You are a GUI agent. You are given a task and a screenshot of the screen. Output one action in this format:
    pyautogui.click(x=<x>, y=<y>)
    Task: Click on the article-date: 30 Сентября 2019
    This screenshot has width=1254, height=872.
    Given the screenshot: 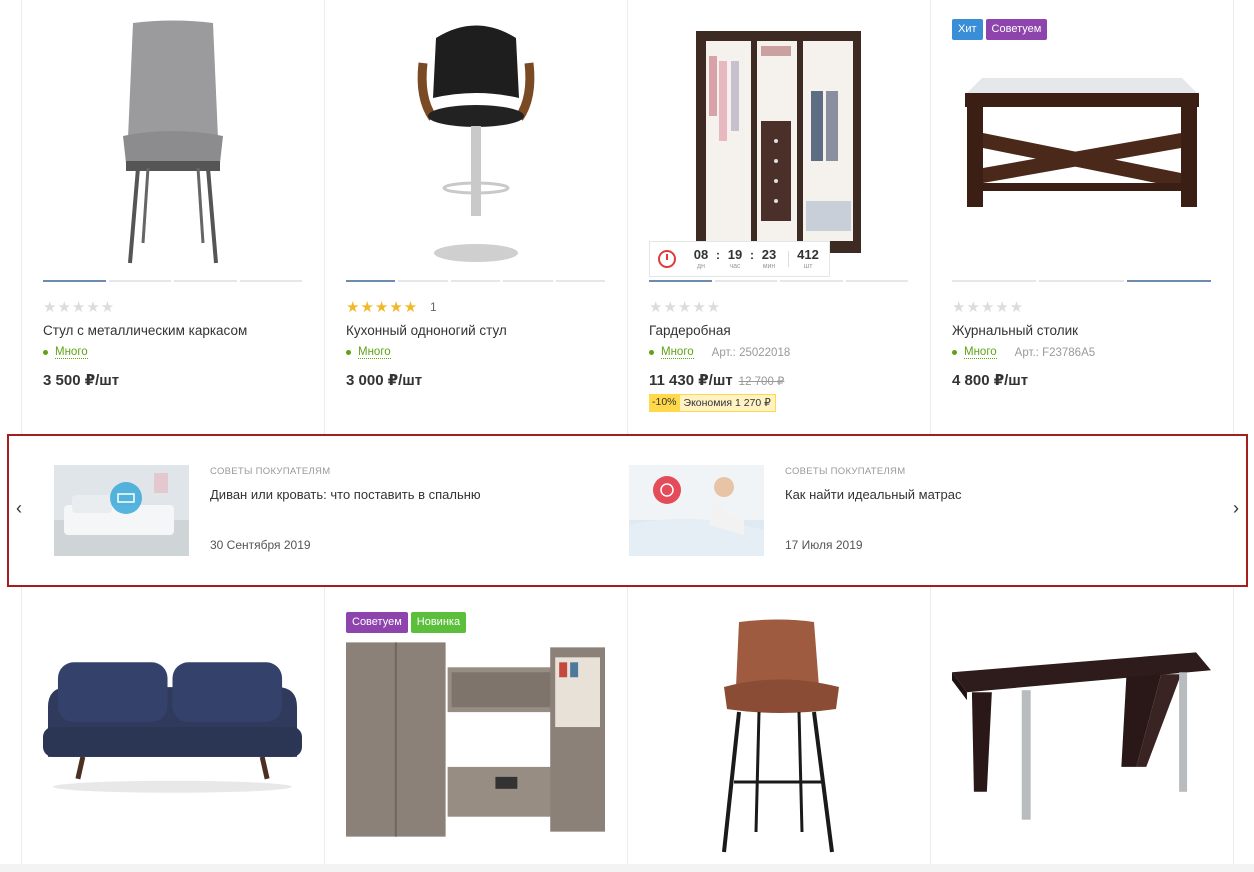 What is the action you would take?
    pyautogui.click(x=260, y=545)
    